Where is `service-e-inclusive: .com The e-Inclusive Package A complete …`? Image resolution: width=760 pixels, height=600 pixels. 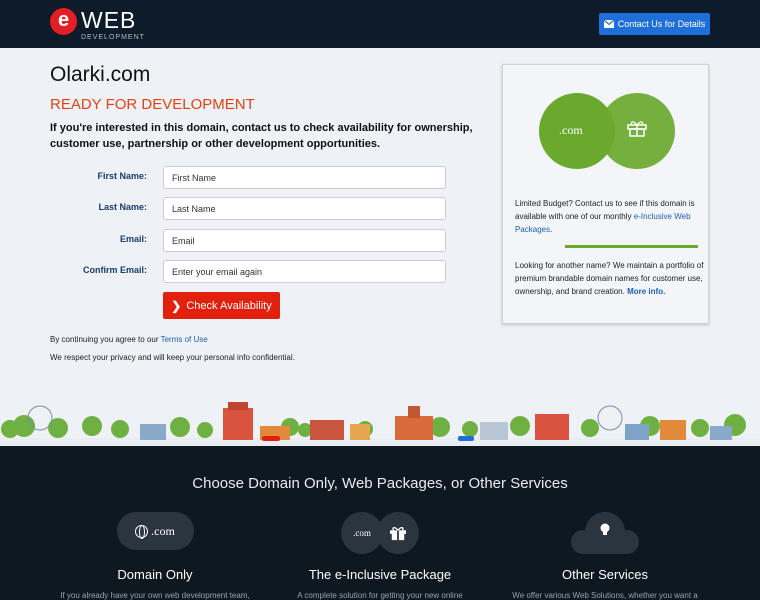 service-e-inclusive: .com The e-Inclusive Package A complete … is located at coordinates (380, 556).